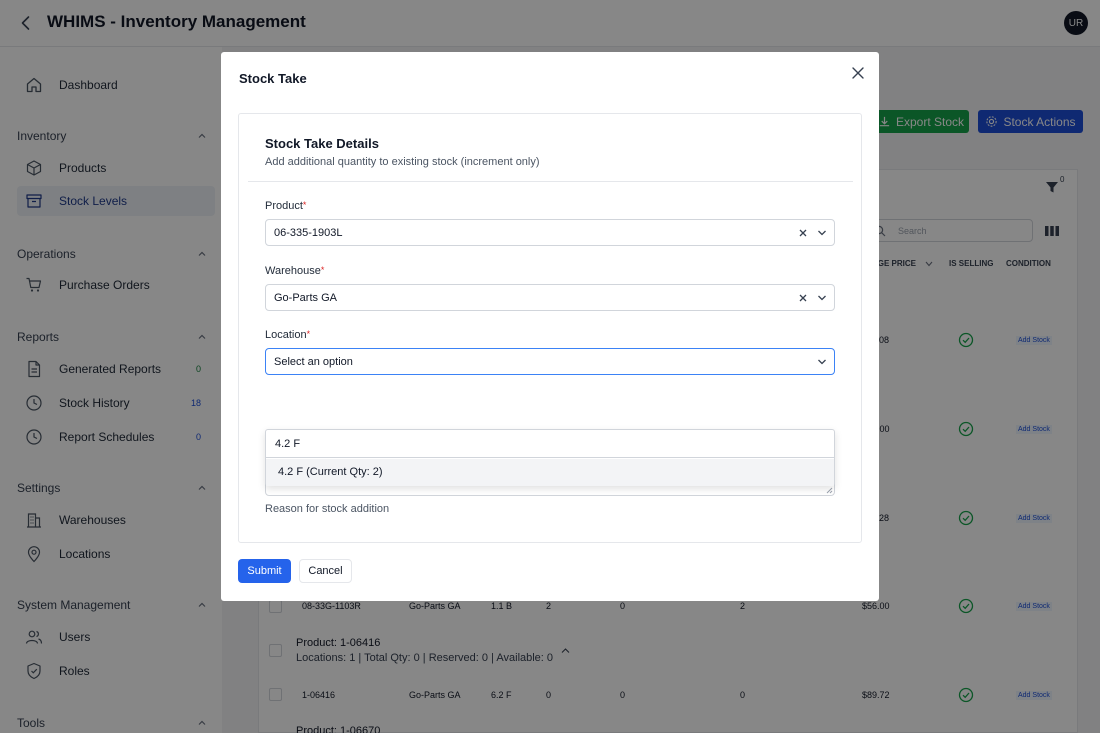 The image size is (1100, 733). I want to click on location-dropdown: 4.2 F 4.2 F (Current Qty: 2), so click(550, 457).